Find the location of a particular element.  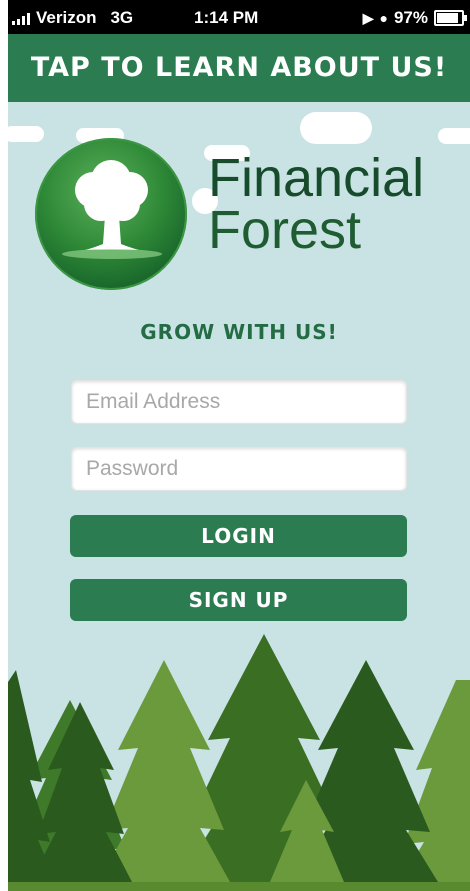

email-field is located at coordinates (229, 402).